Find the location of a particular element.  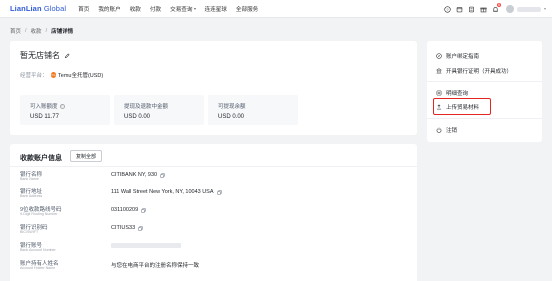

field-value: CITIBANK NY, 930 is located at coordinates (138, 175).